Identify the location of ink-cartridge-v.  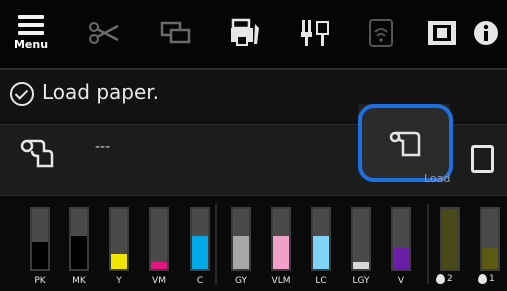
(401, 239).